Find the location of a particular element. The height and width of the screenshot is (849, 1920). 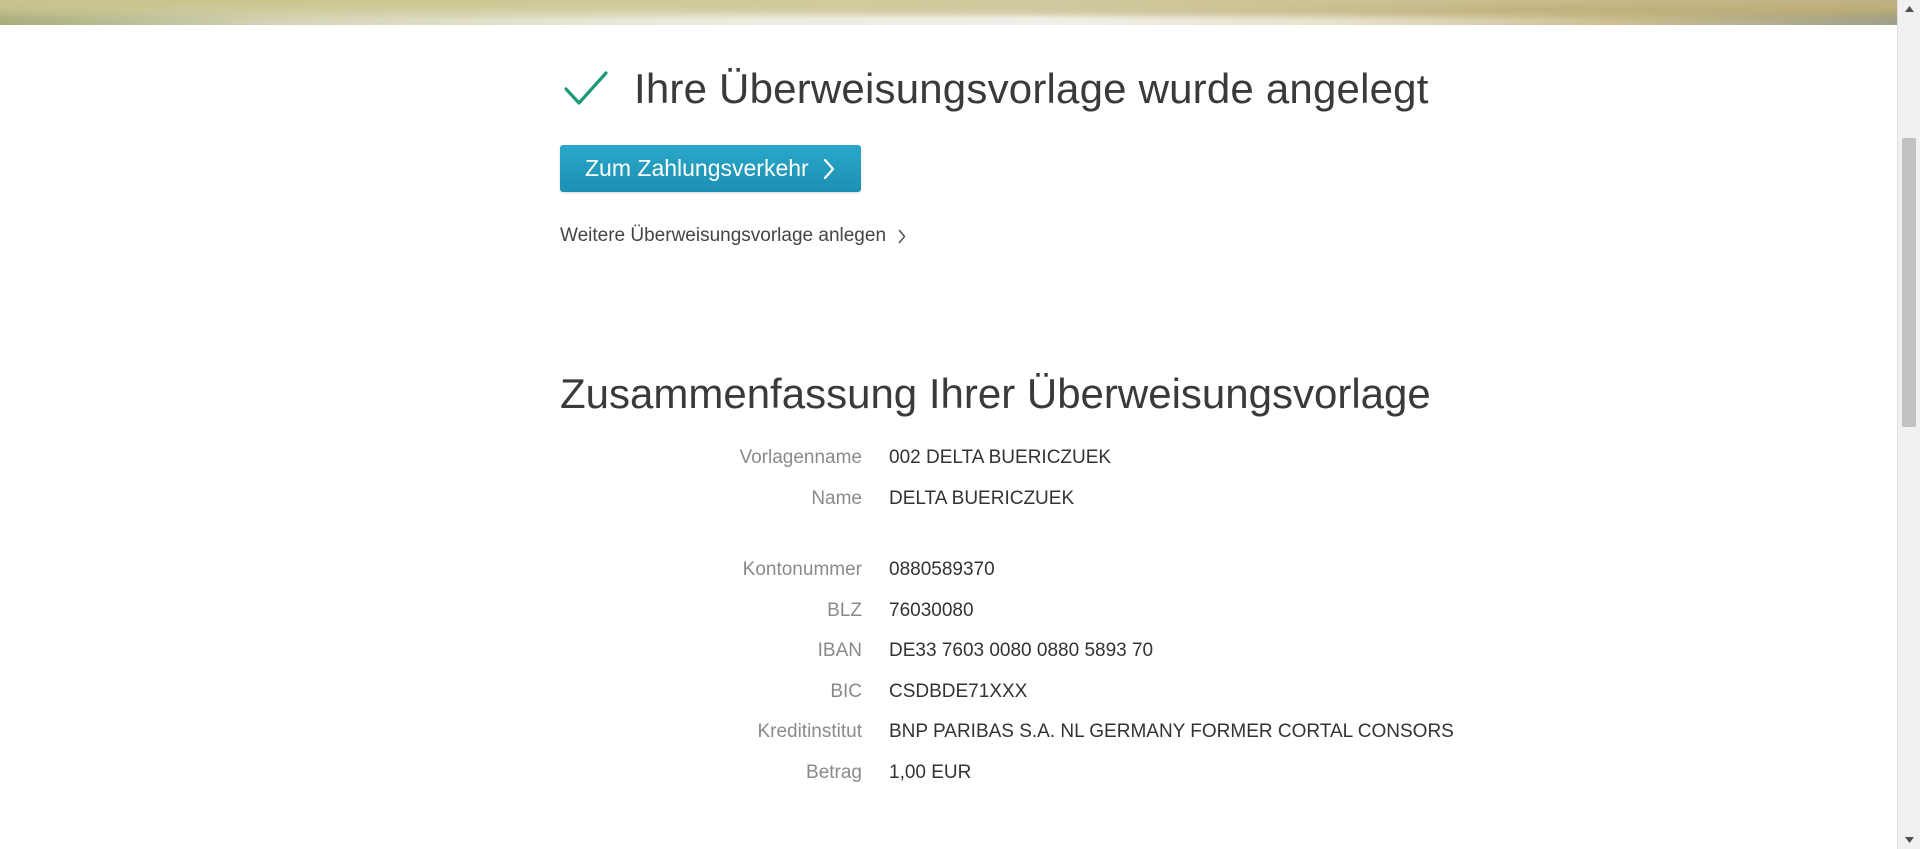

row-label: BLZ is located at coordinates (844, 610).